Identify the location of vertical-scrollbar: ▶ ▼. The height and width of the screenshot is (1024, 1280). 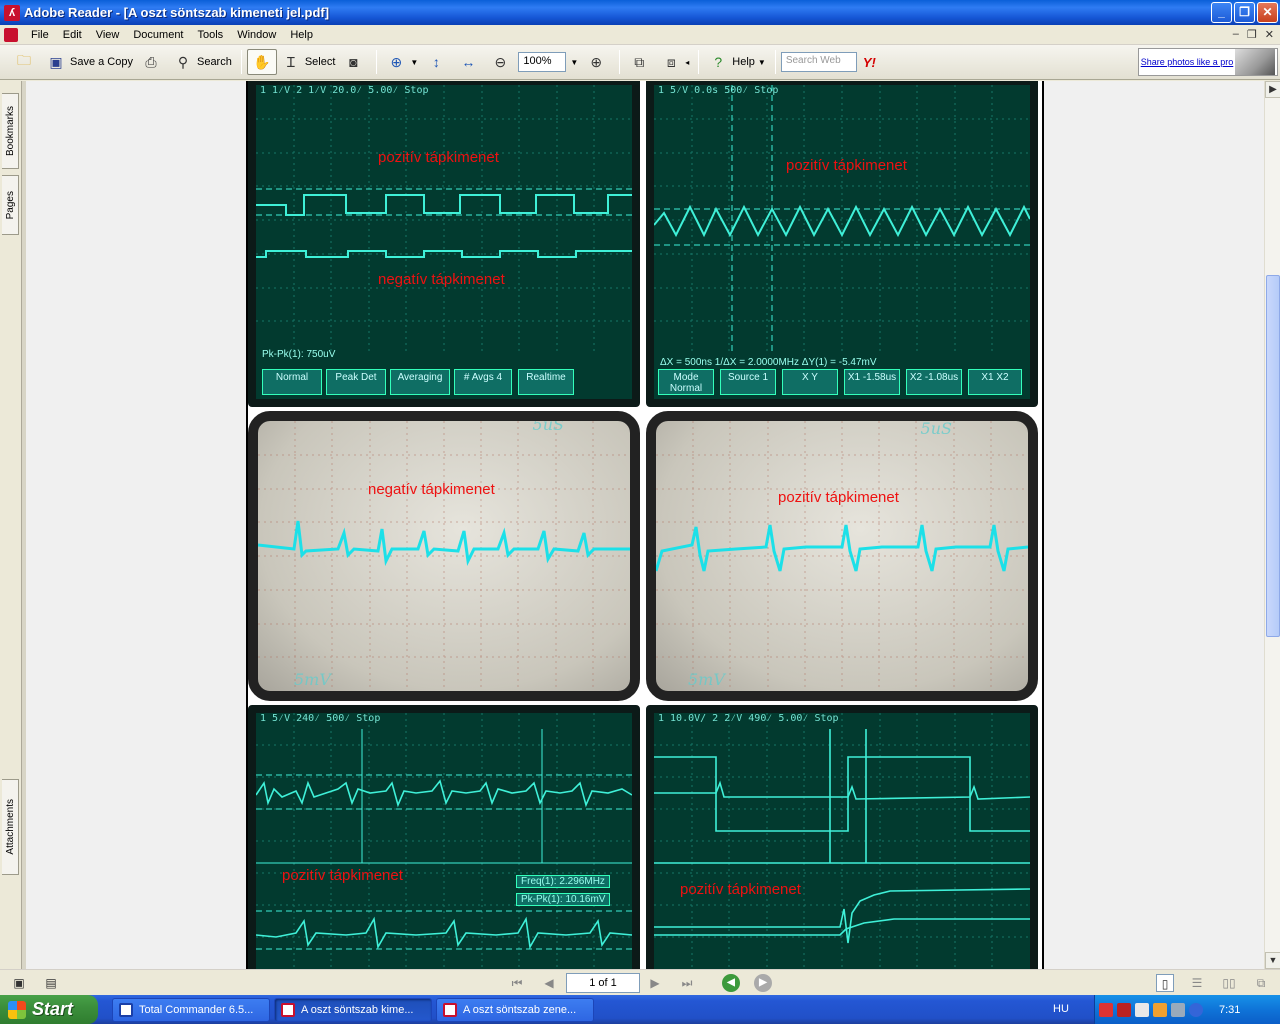
(1272, 525).